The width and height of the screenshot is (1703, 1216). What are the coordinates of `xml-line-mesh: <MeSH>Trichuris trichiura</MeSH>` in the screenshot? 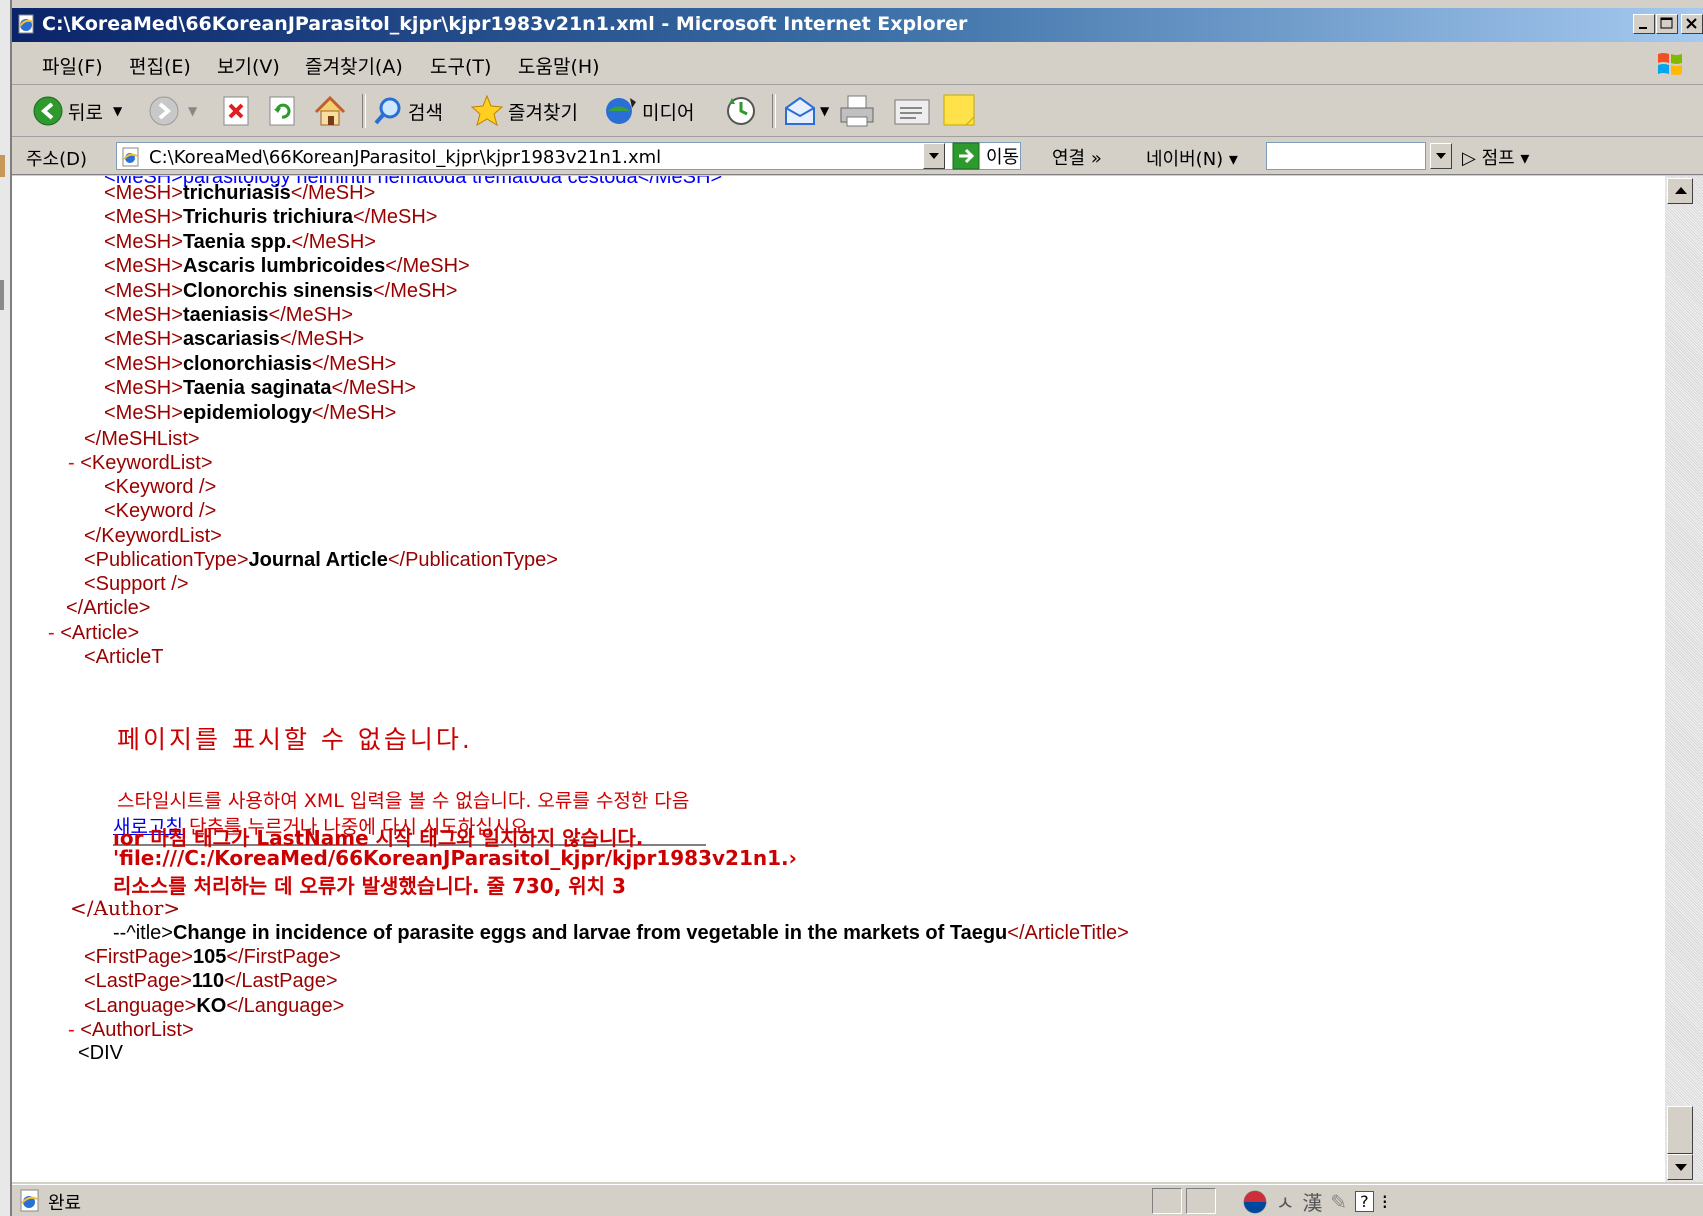 It's located at (270, 217).